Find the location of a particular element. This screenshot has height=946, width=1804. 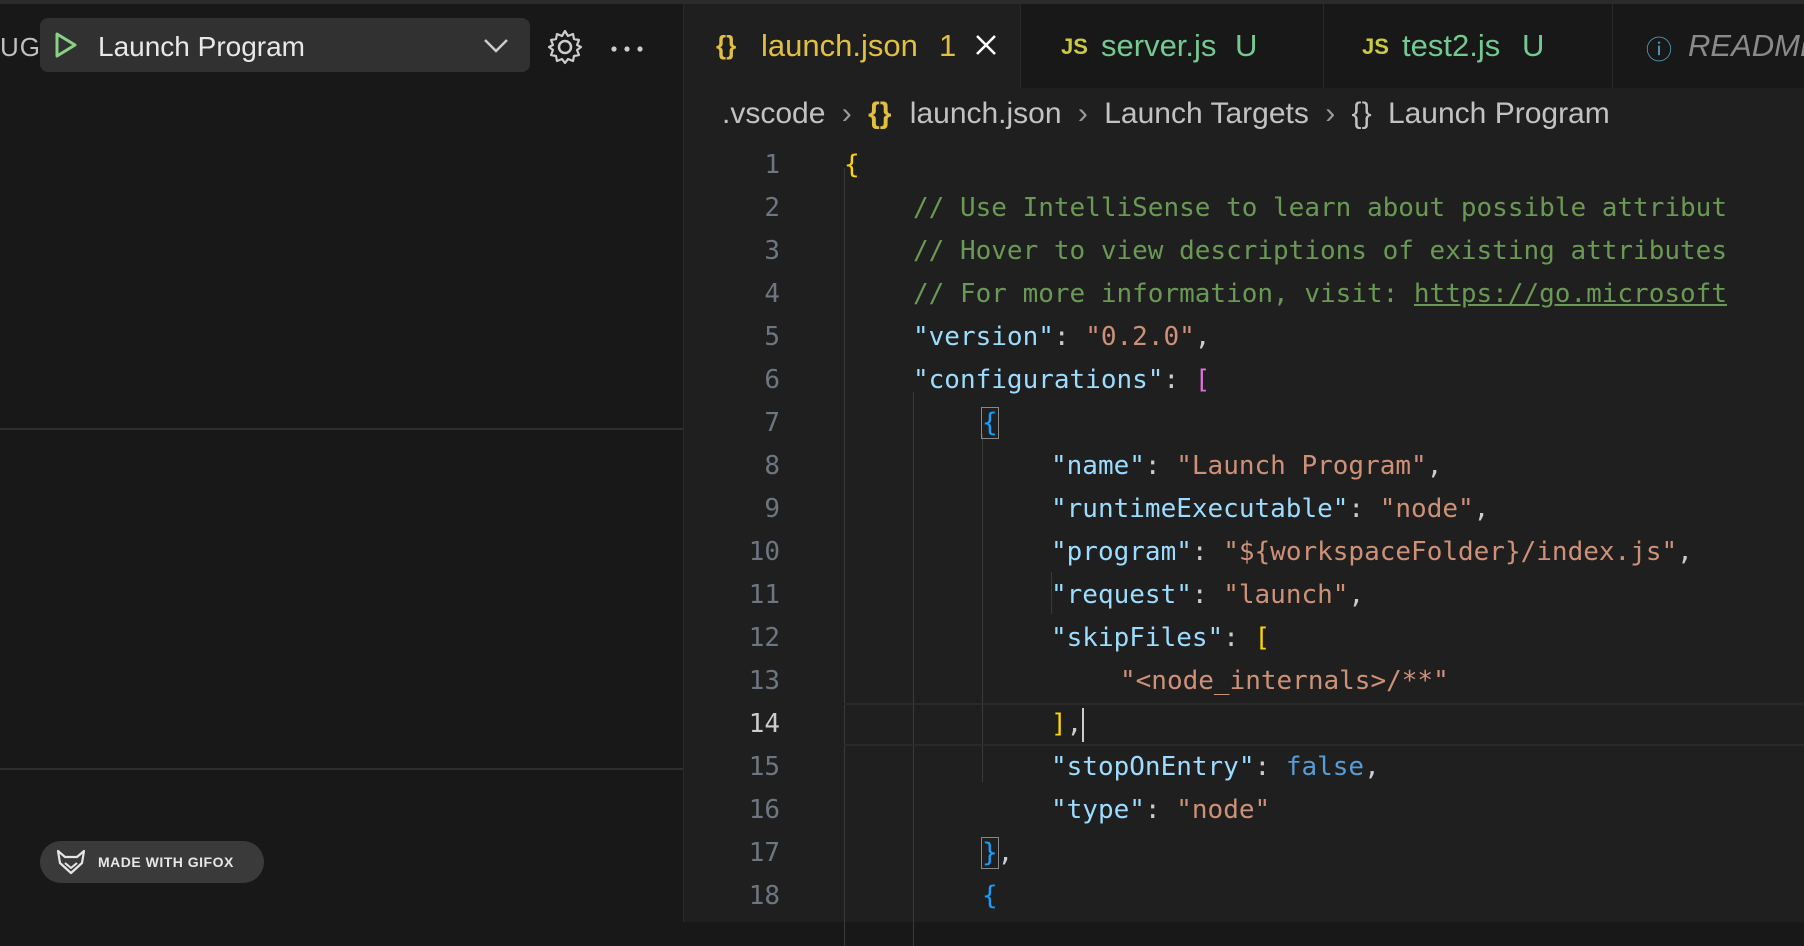

json-boolean: false is located at coordinates (1325, 767).